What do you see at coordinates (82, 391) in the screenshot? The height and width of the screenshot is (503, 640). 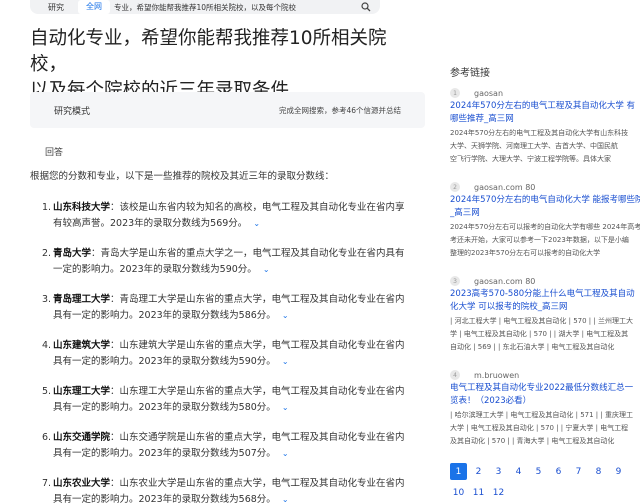 I see `school-name: 山东理工大学` at bounding box center [82, 391].